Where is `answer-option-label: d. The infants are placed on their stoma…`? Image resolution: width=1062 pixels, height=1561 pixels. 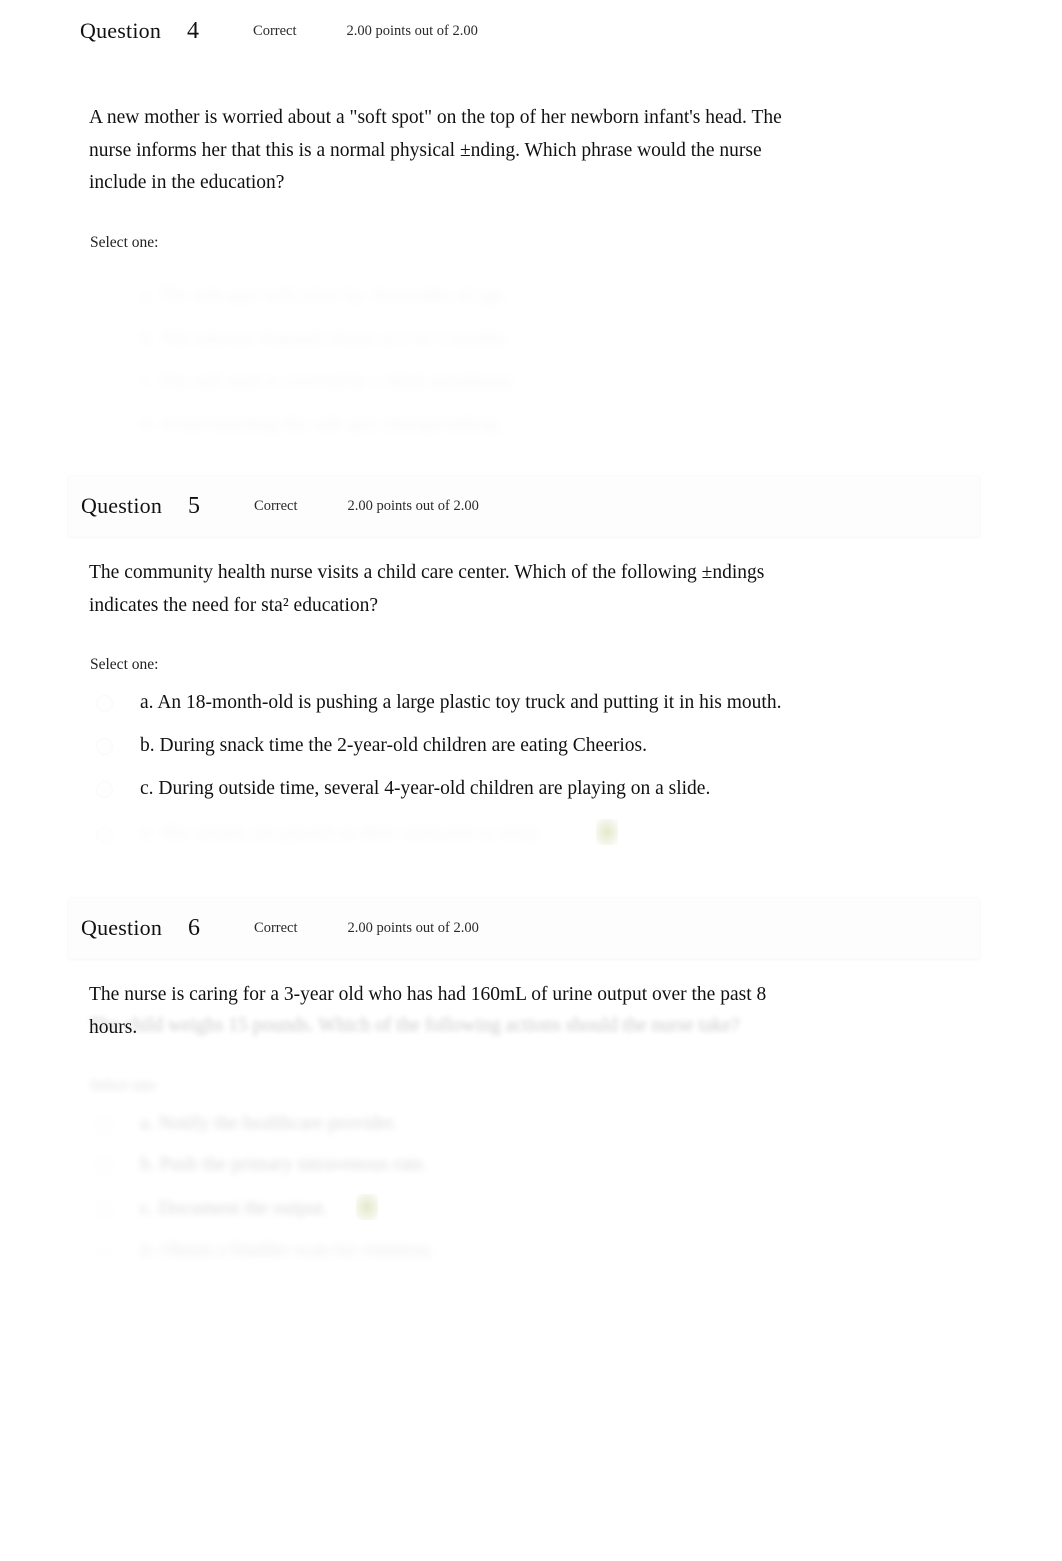
answer-option-label: d. The infants are placed on their stoma… is located at coordinates (342, 834).